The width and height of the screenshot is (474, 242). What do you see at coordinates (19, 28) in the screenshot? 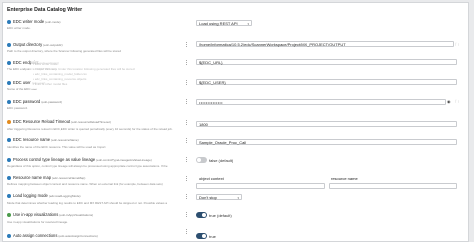
I see `writer-mode-desc: EDC writer mode.` at bounding box center [19, 28].